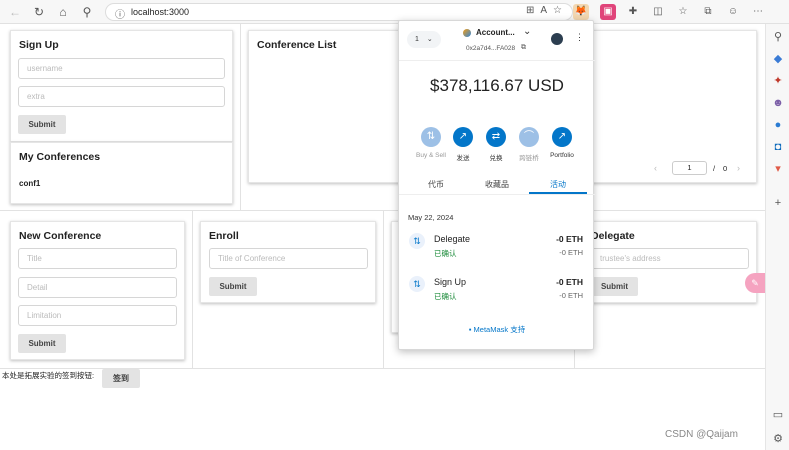  I want to click on site-info-icon: ⓘ, so click(120, 13).